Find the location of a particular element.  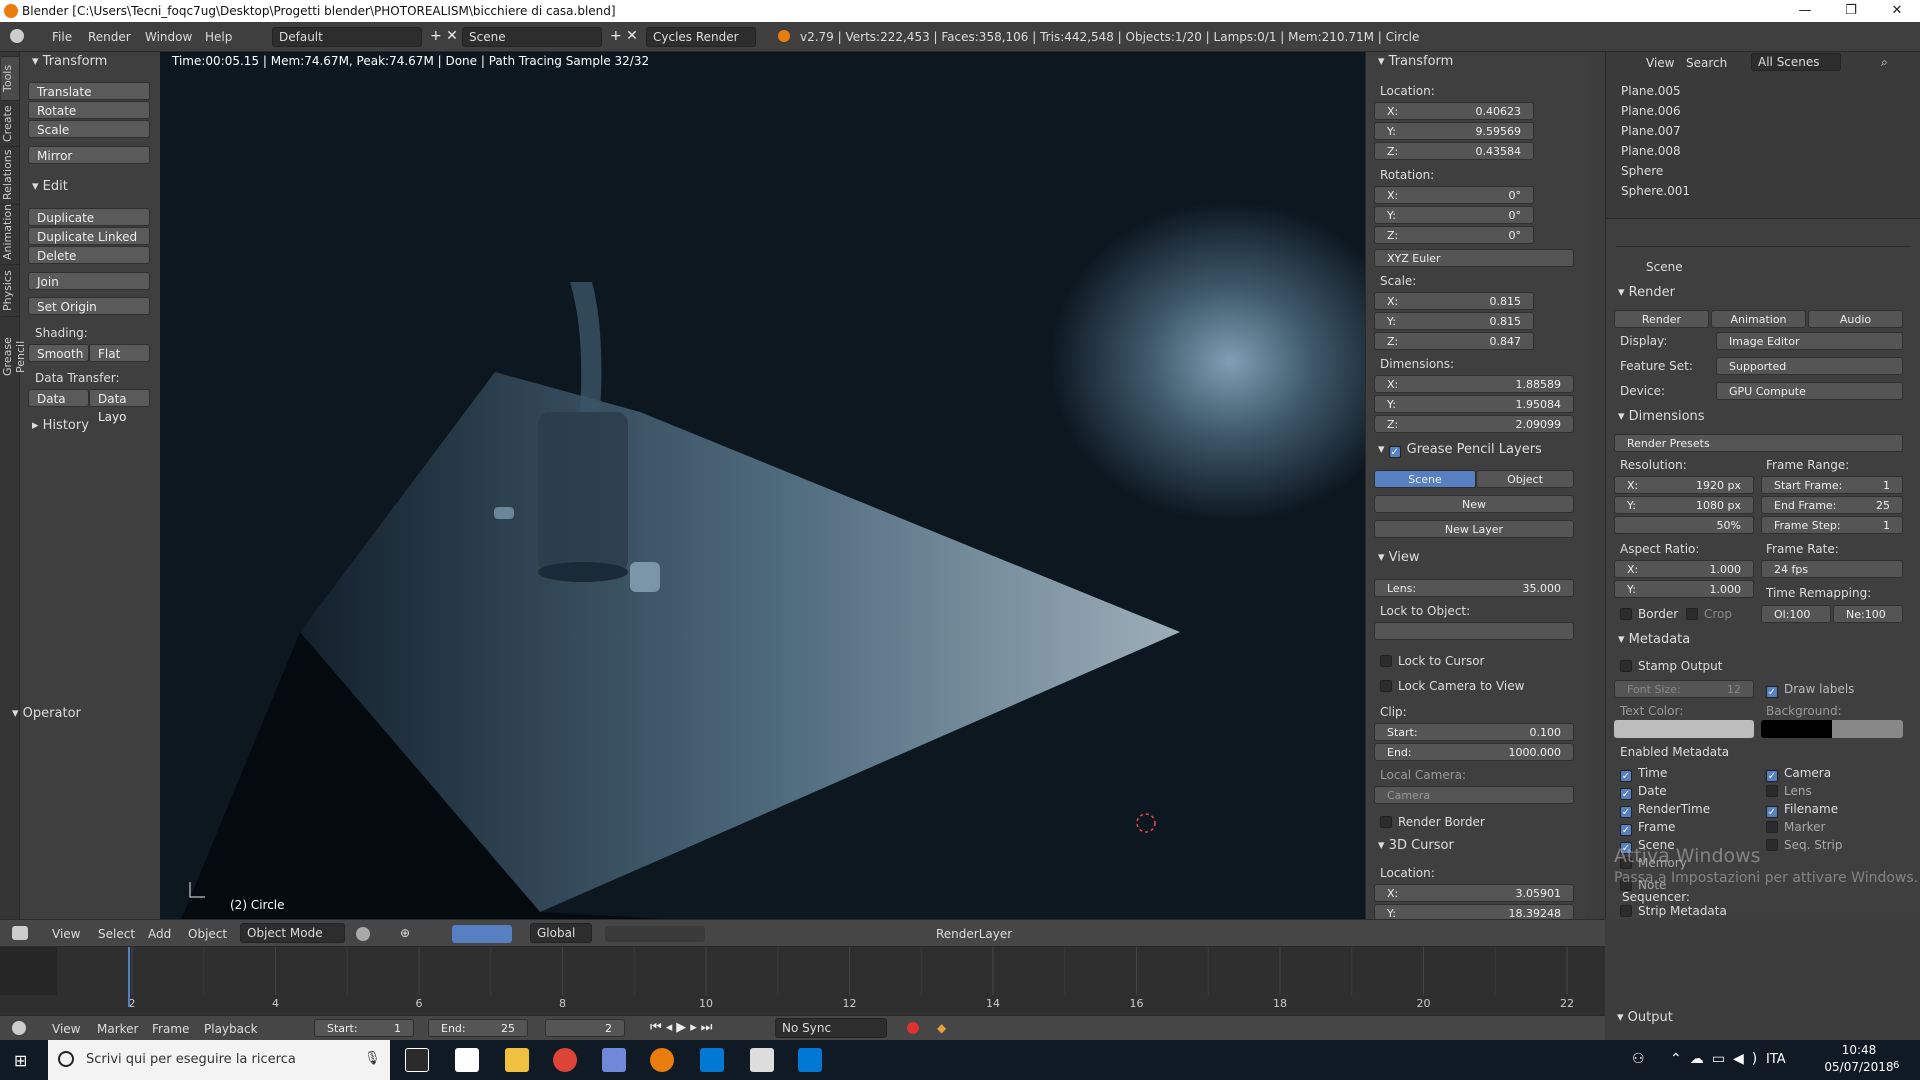

grease-pencil-checkbox: ✓ is located at coordinates (1394, 452).